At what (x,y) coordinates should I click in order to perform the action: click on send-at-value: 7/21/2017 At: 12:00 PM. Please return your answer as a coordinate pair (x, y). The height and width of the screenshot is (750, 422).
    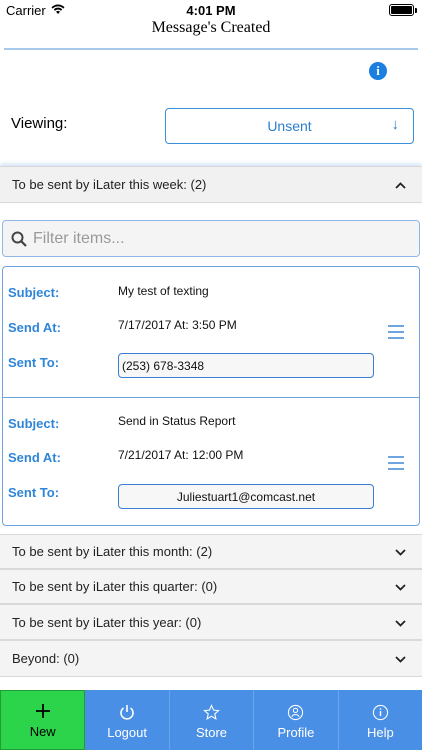
    Looking at the image, I should click on (181, 455).